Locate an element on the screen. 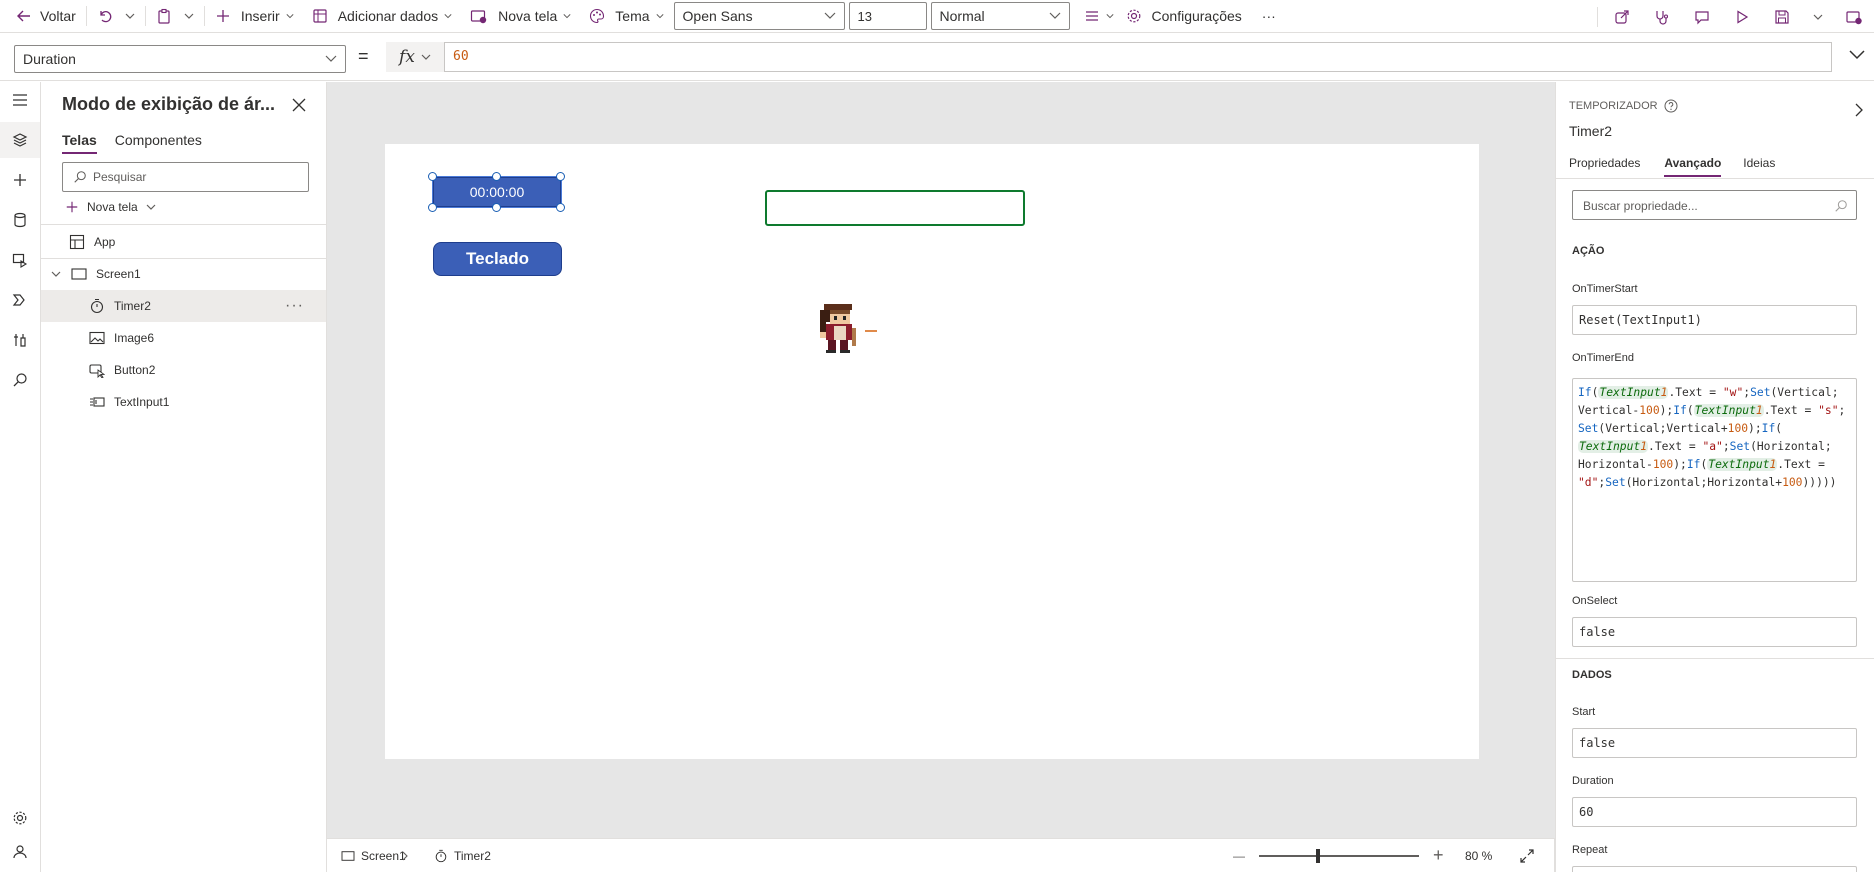  search-rail-button is located at coordinates (20, 380).